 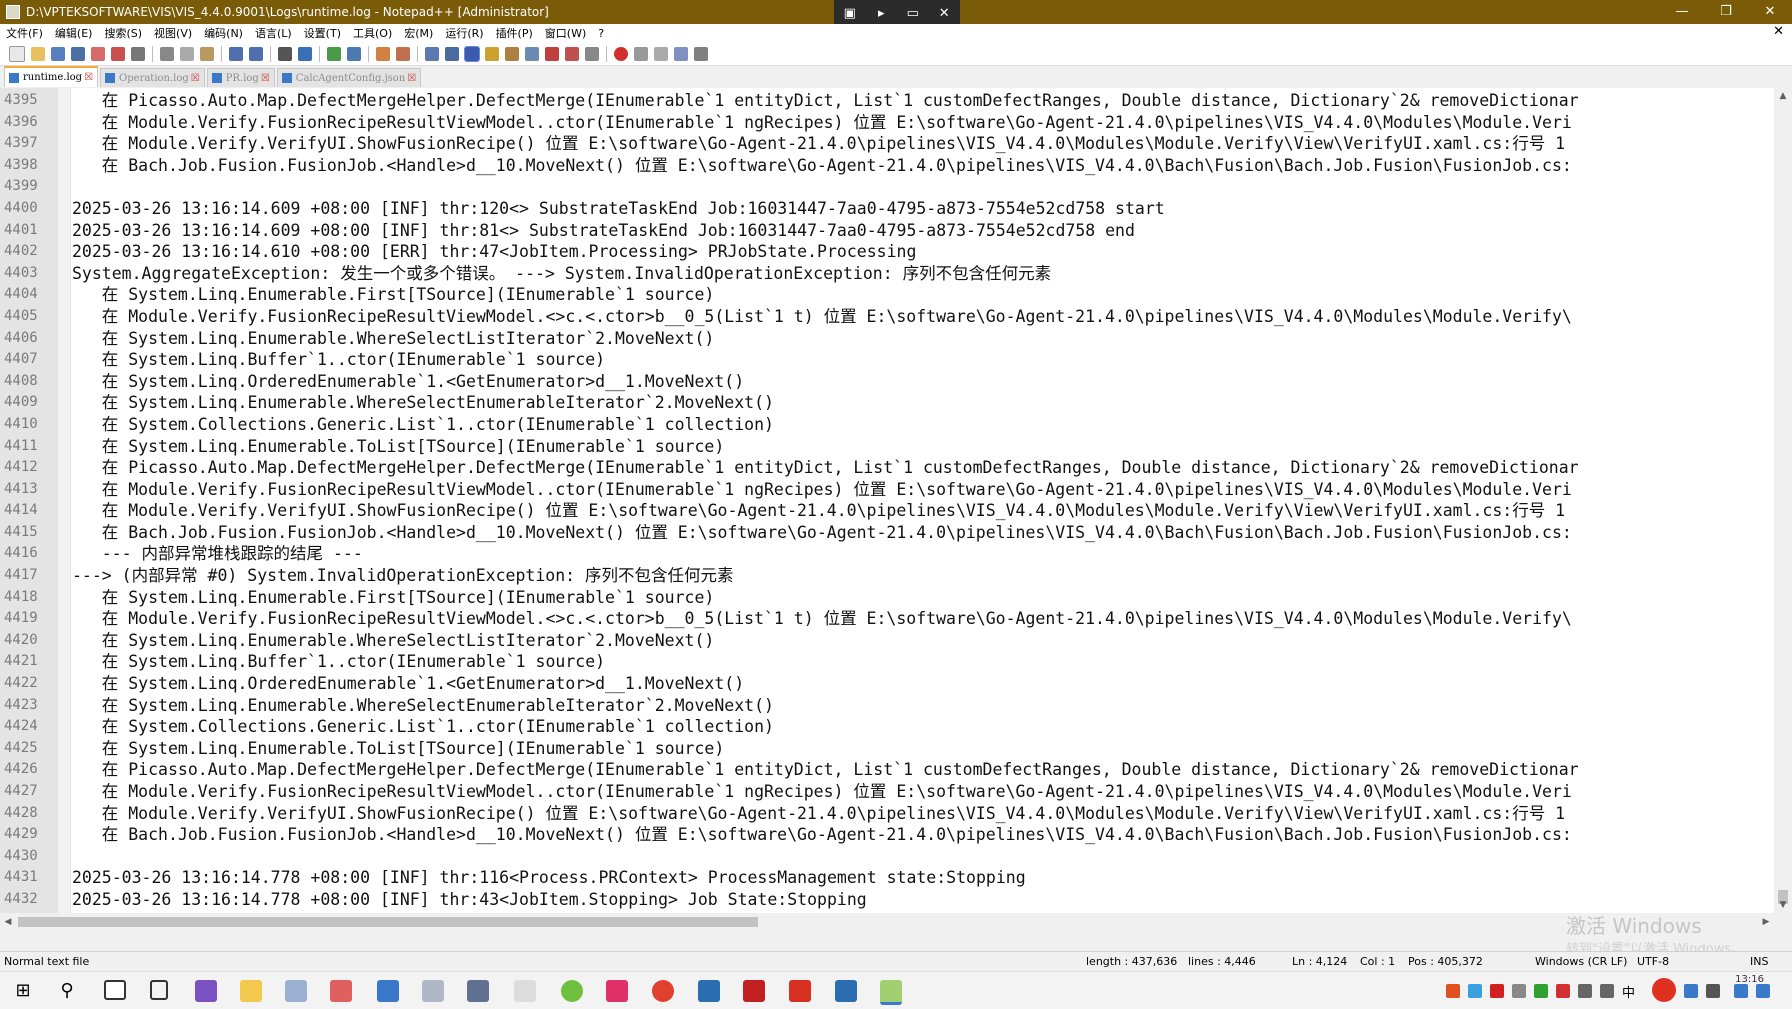 What do you see at coordinates (159, 990) in the screenshot?
I see `task-view-icon` at bounding box center [159, 990].